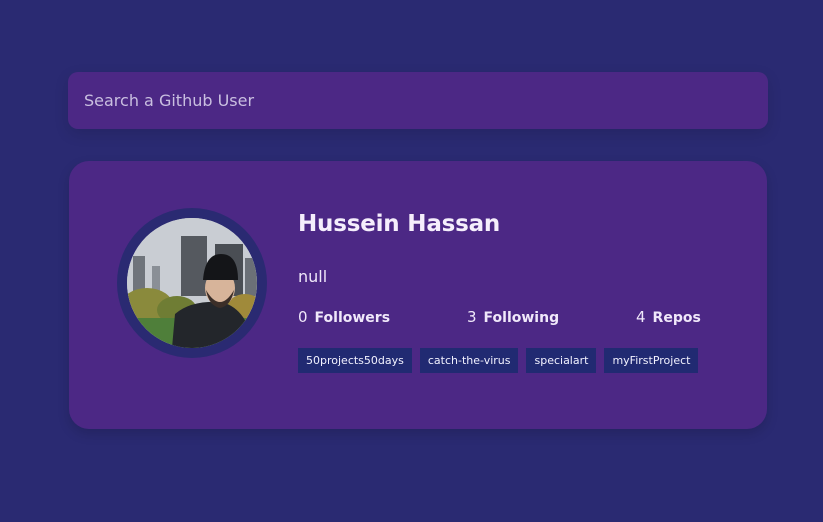 The image size is (823, 522). What do you see at coordinates (561, 360) in the screenshot?
I see `repo-link: specialart` at bounding box center [561, 360].